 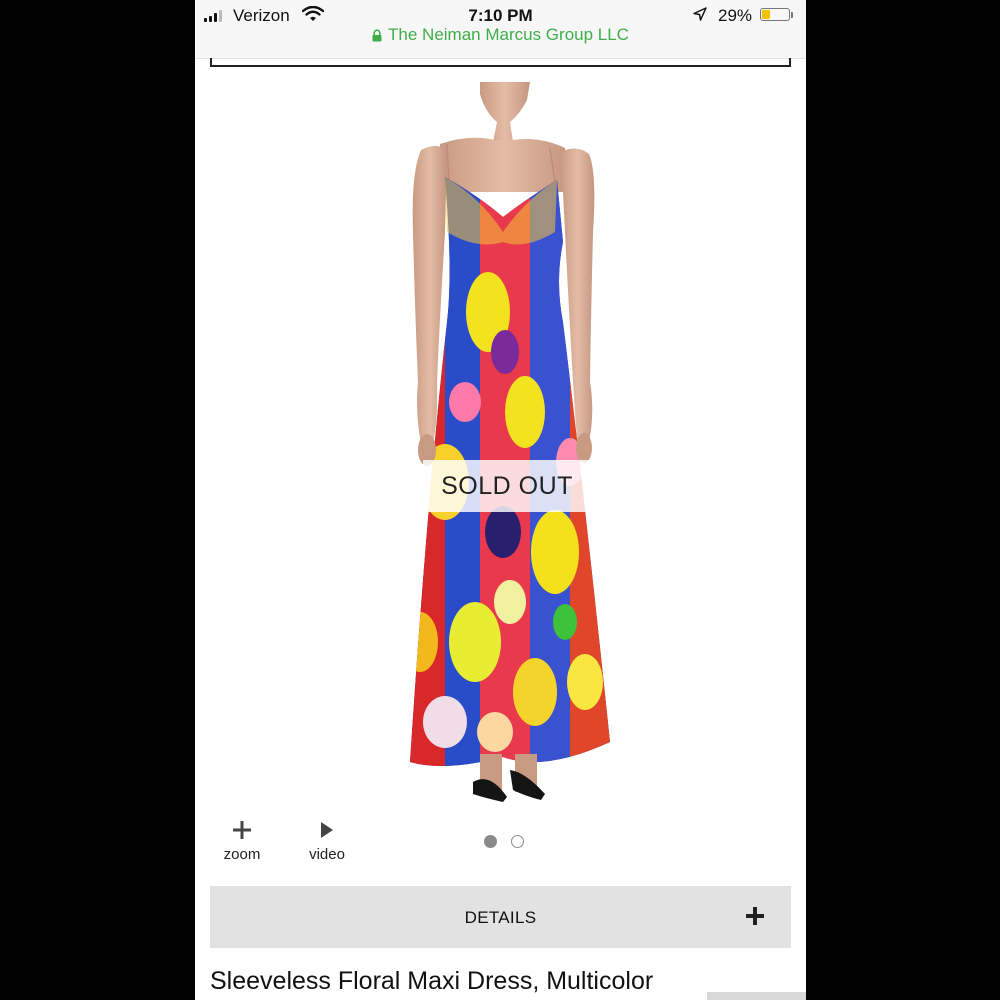 I want to click on header-frame-edge, so click(x=500, y=62).